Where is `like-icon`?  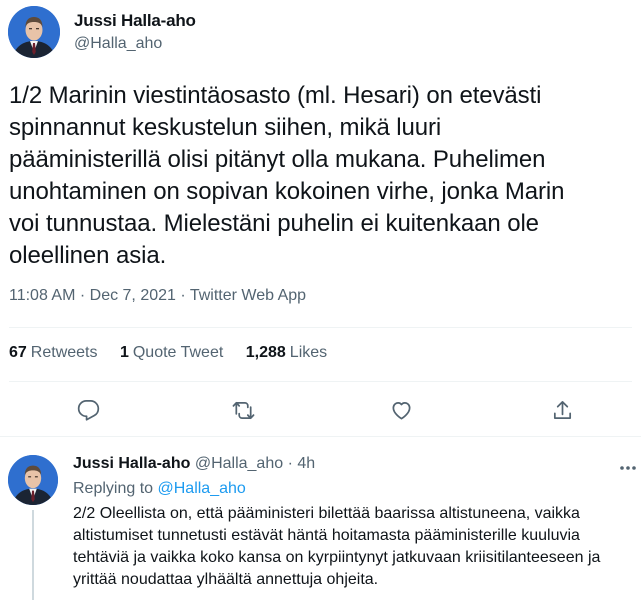
like-icon is located at coordinates (401, 410).